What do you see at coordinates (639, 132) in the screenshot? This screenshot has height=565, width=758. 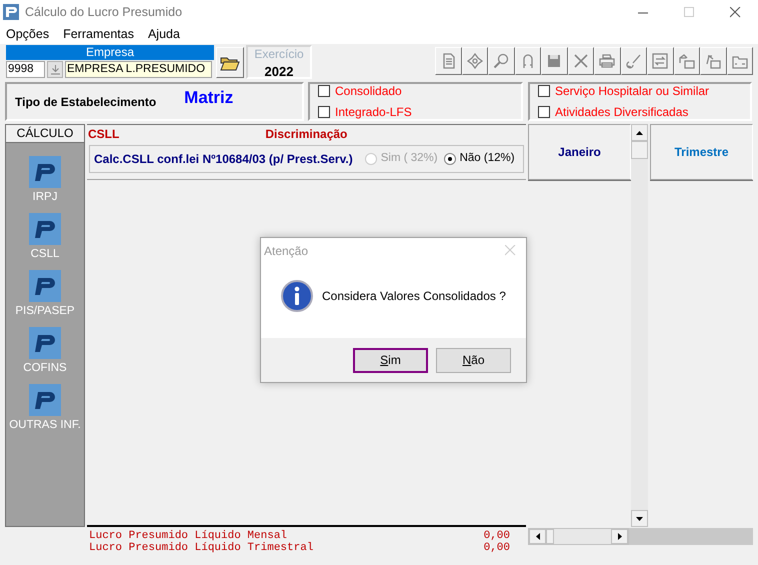 I see `up-arrow-icon` at bounding box center [639, 132].